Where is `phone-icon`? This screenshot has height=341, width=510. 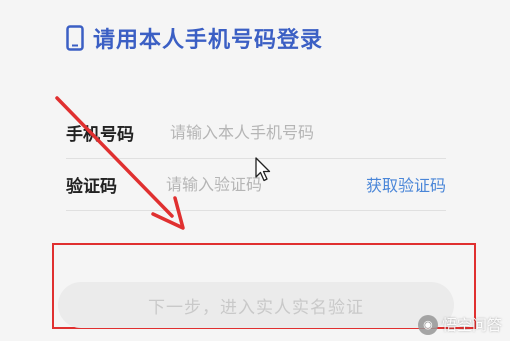
phone-icon is located at coordinates (75, 38).